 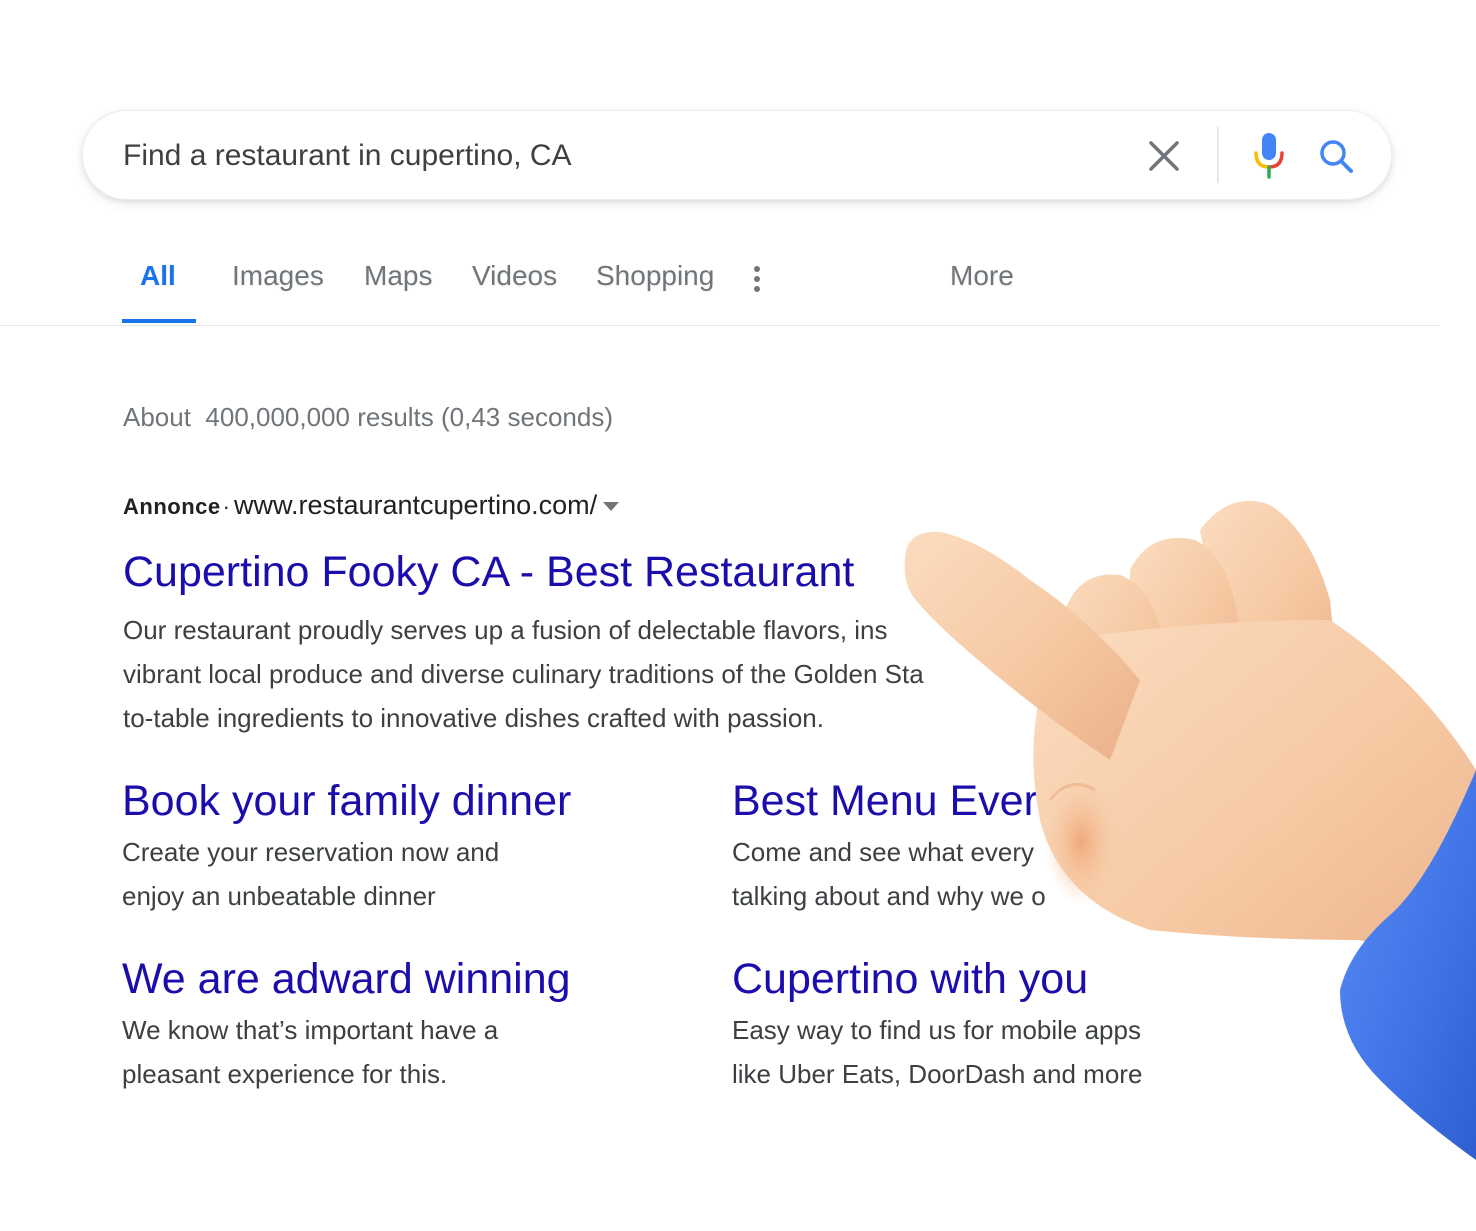 I want to click on sitelink-description-line: talking about and why we o, so click(x=889, y=896).